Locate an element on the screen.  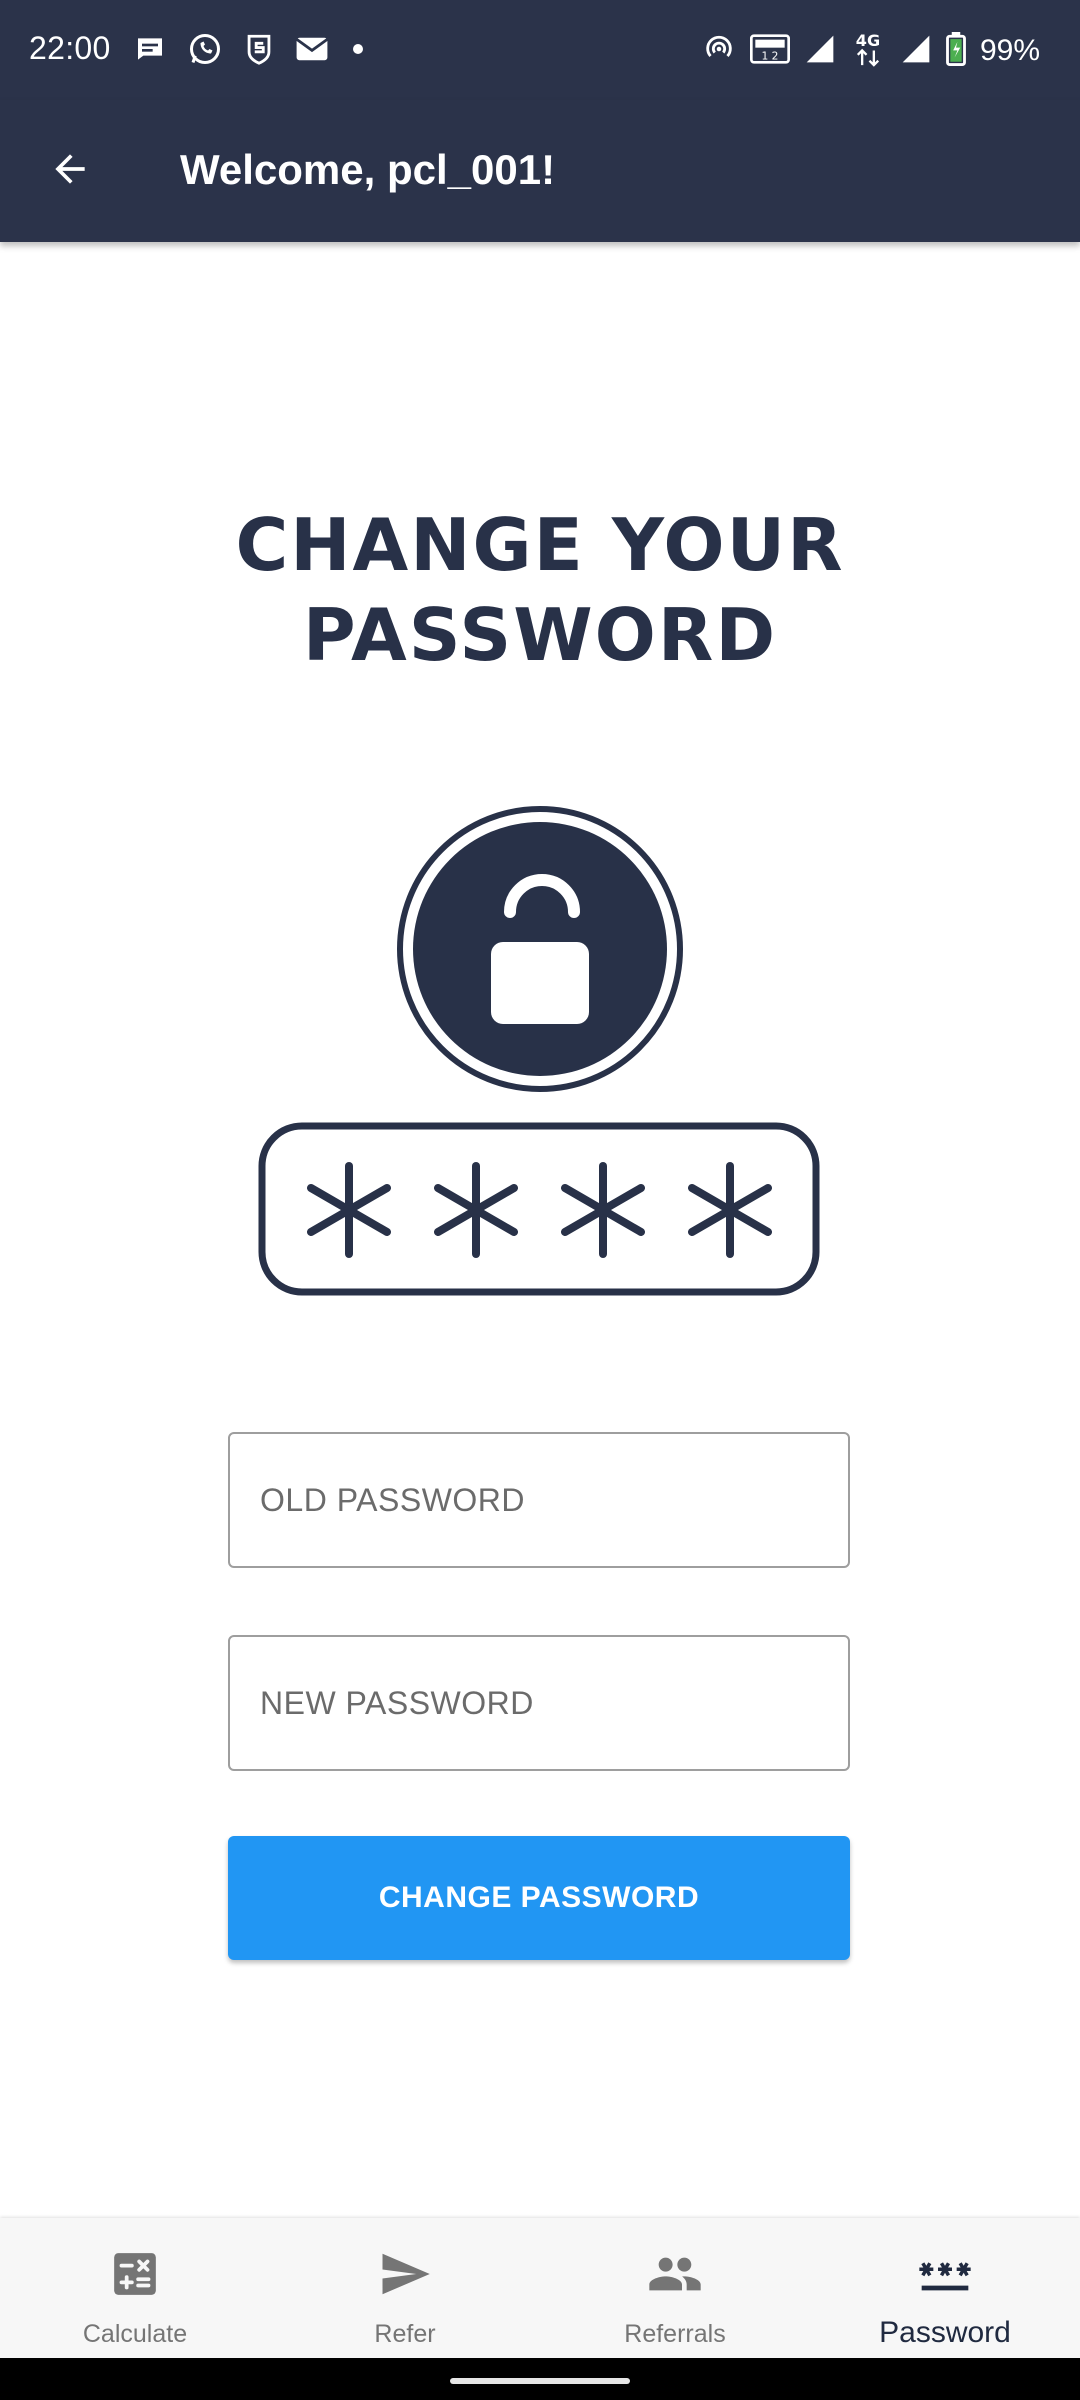
status-bar: 22:00 1 2 4G 99% is located at coordinates (540, 50).